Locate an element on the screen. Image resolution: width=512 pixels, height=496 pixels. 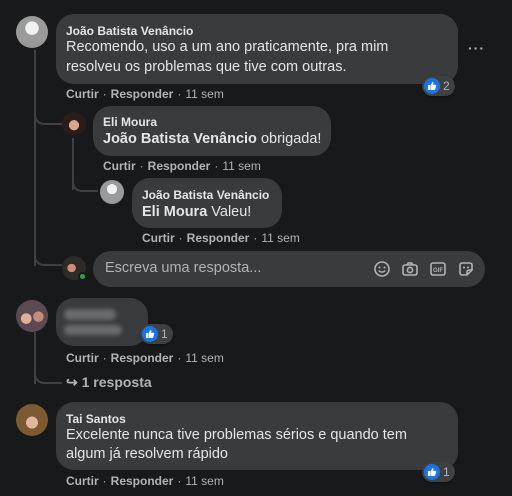
mention-link: Eli Moura is located at coordinates (174, 212).